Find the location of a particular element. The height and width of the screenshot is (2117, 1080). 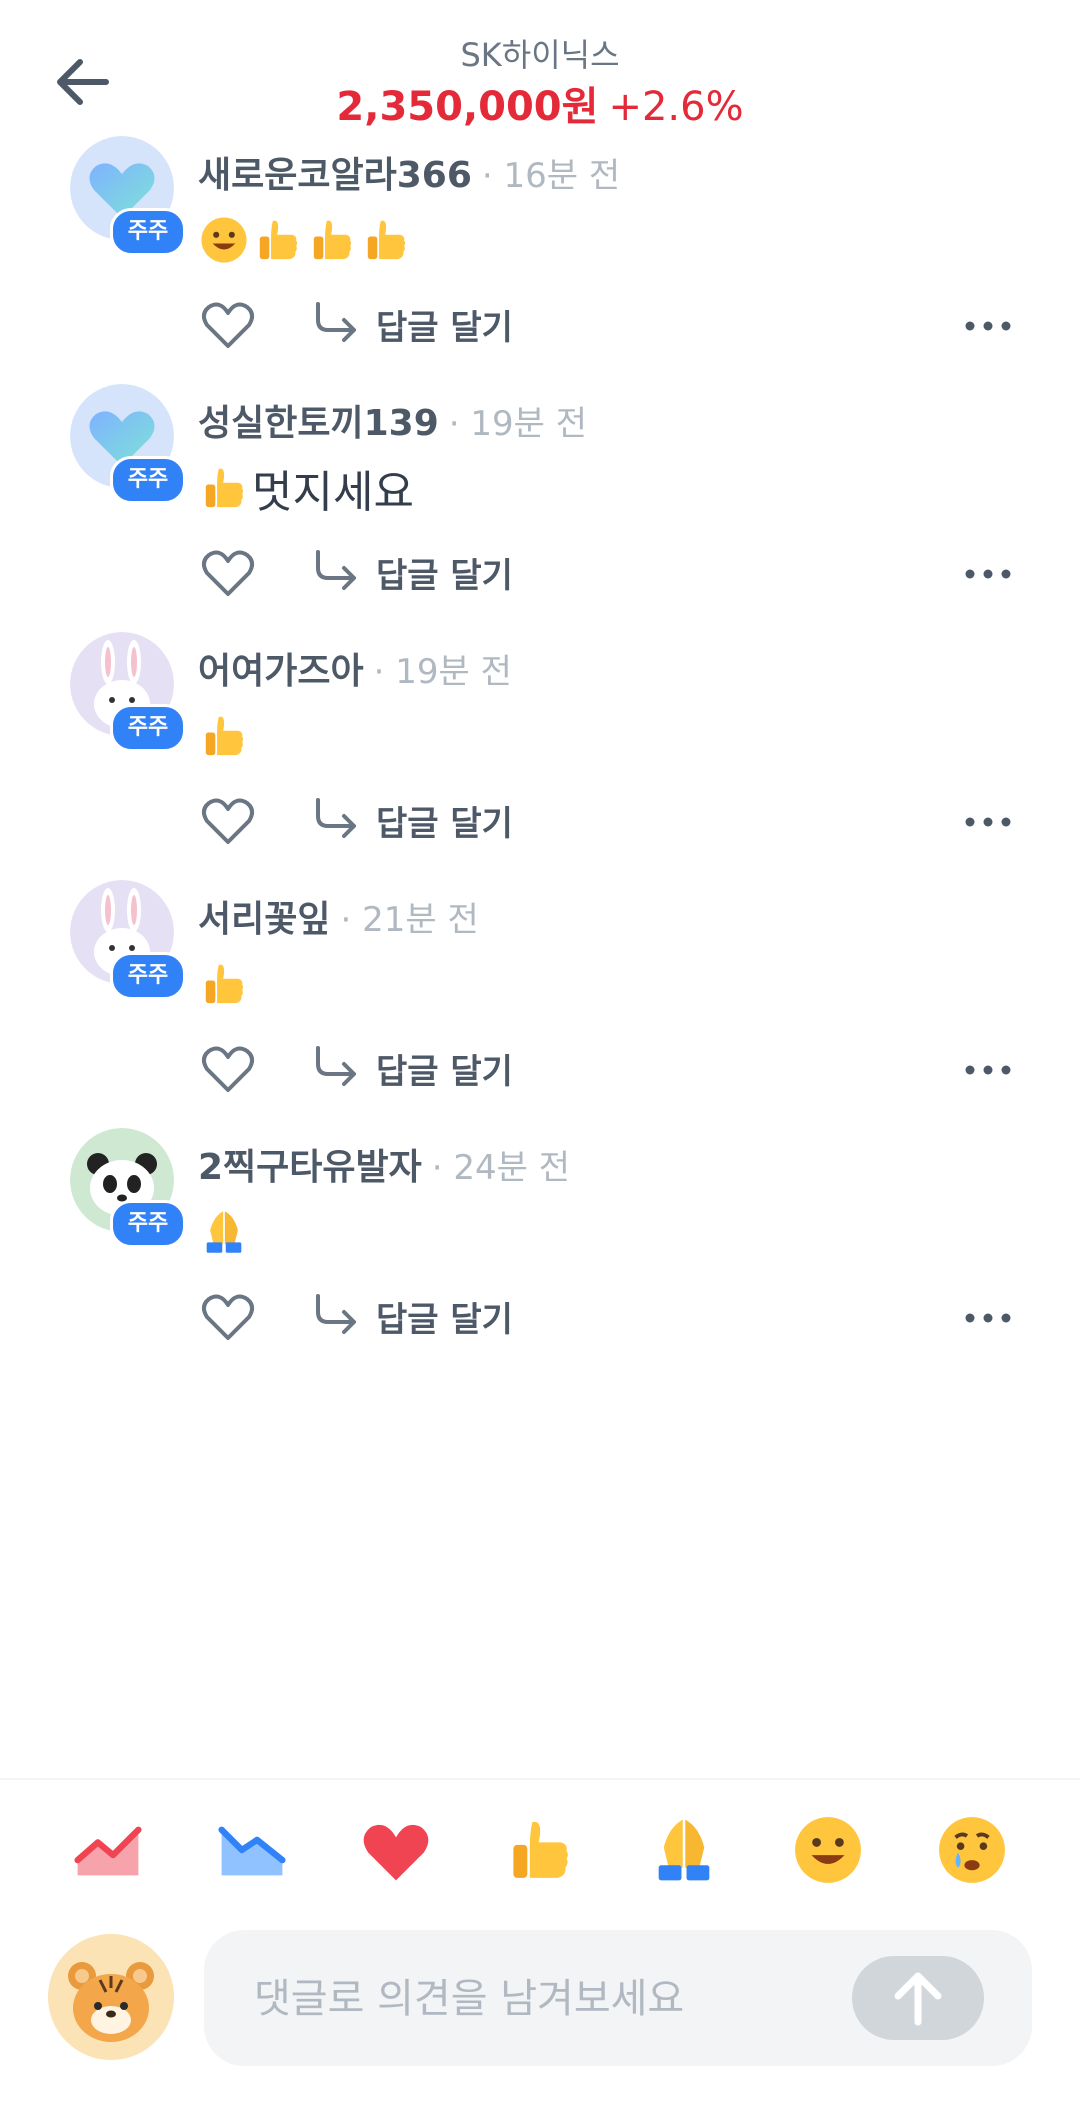

smiley-icon is located at coordinates (828, 1850).